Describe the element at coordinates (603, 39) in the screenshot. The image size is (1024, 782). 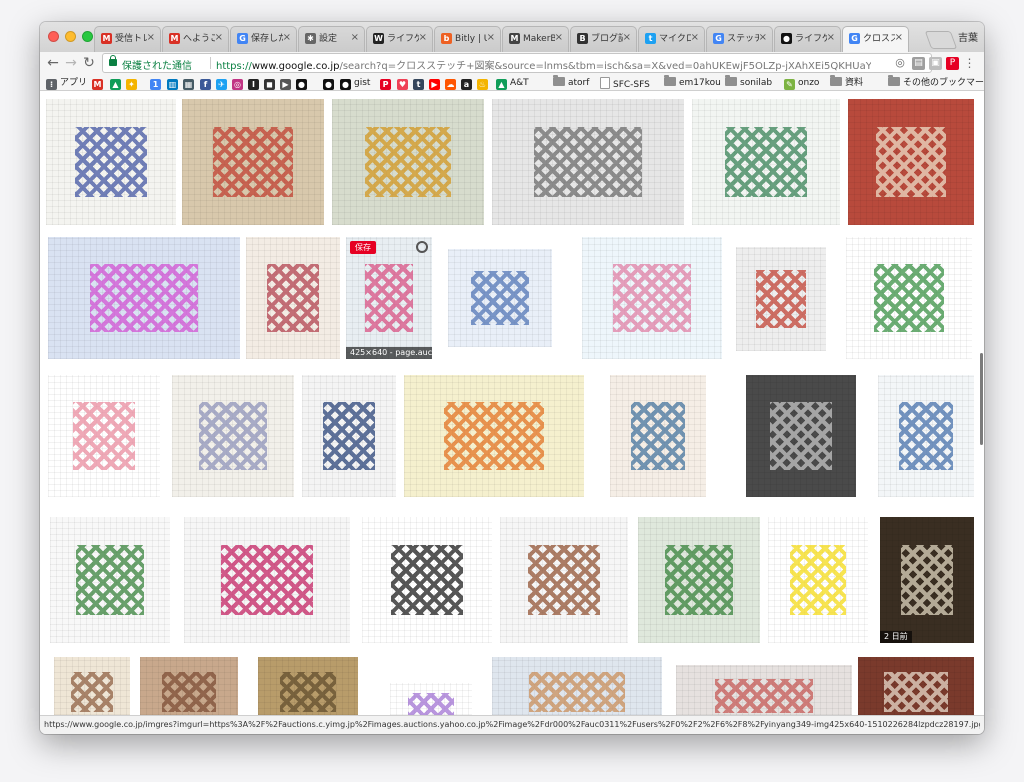
I see `tab-8: B ブログ記 ×` at that location.